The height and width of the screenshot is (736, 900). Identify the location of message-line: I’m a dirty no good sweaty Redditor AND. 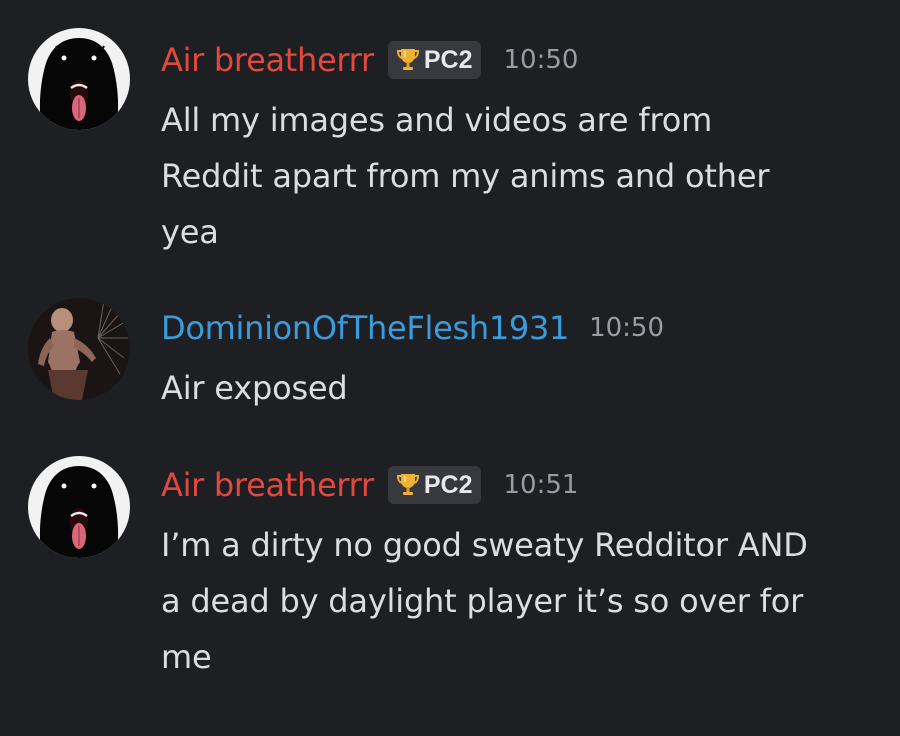
(484, 545).